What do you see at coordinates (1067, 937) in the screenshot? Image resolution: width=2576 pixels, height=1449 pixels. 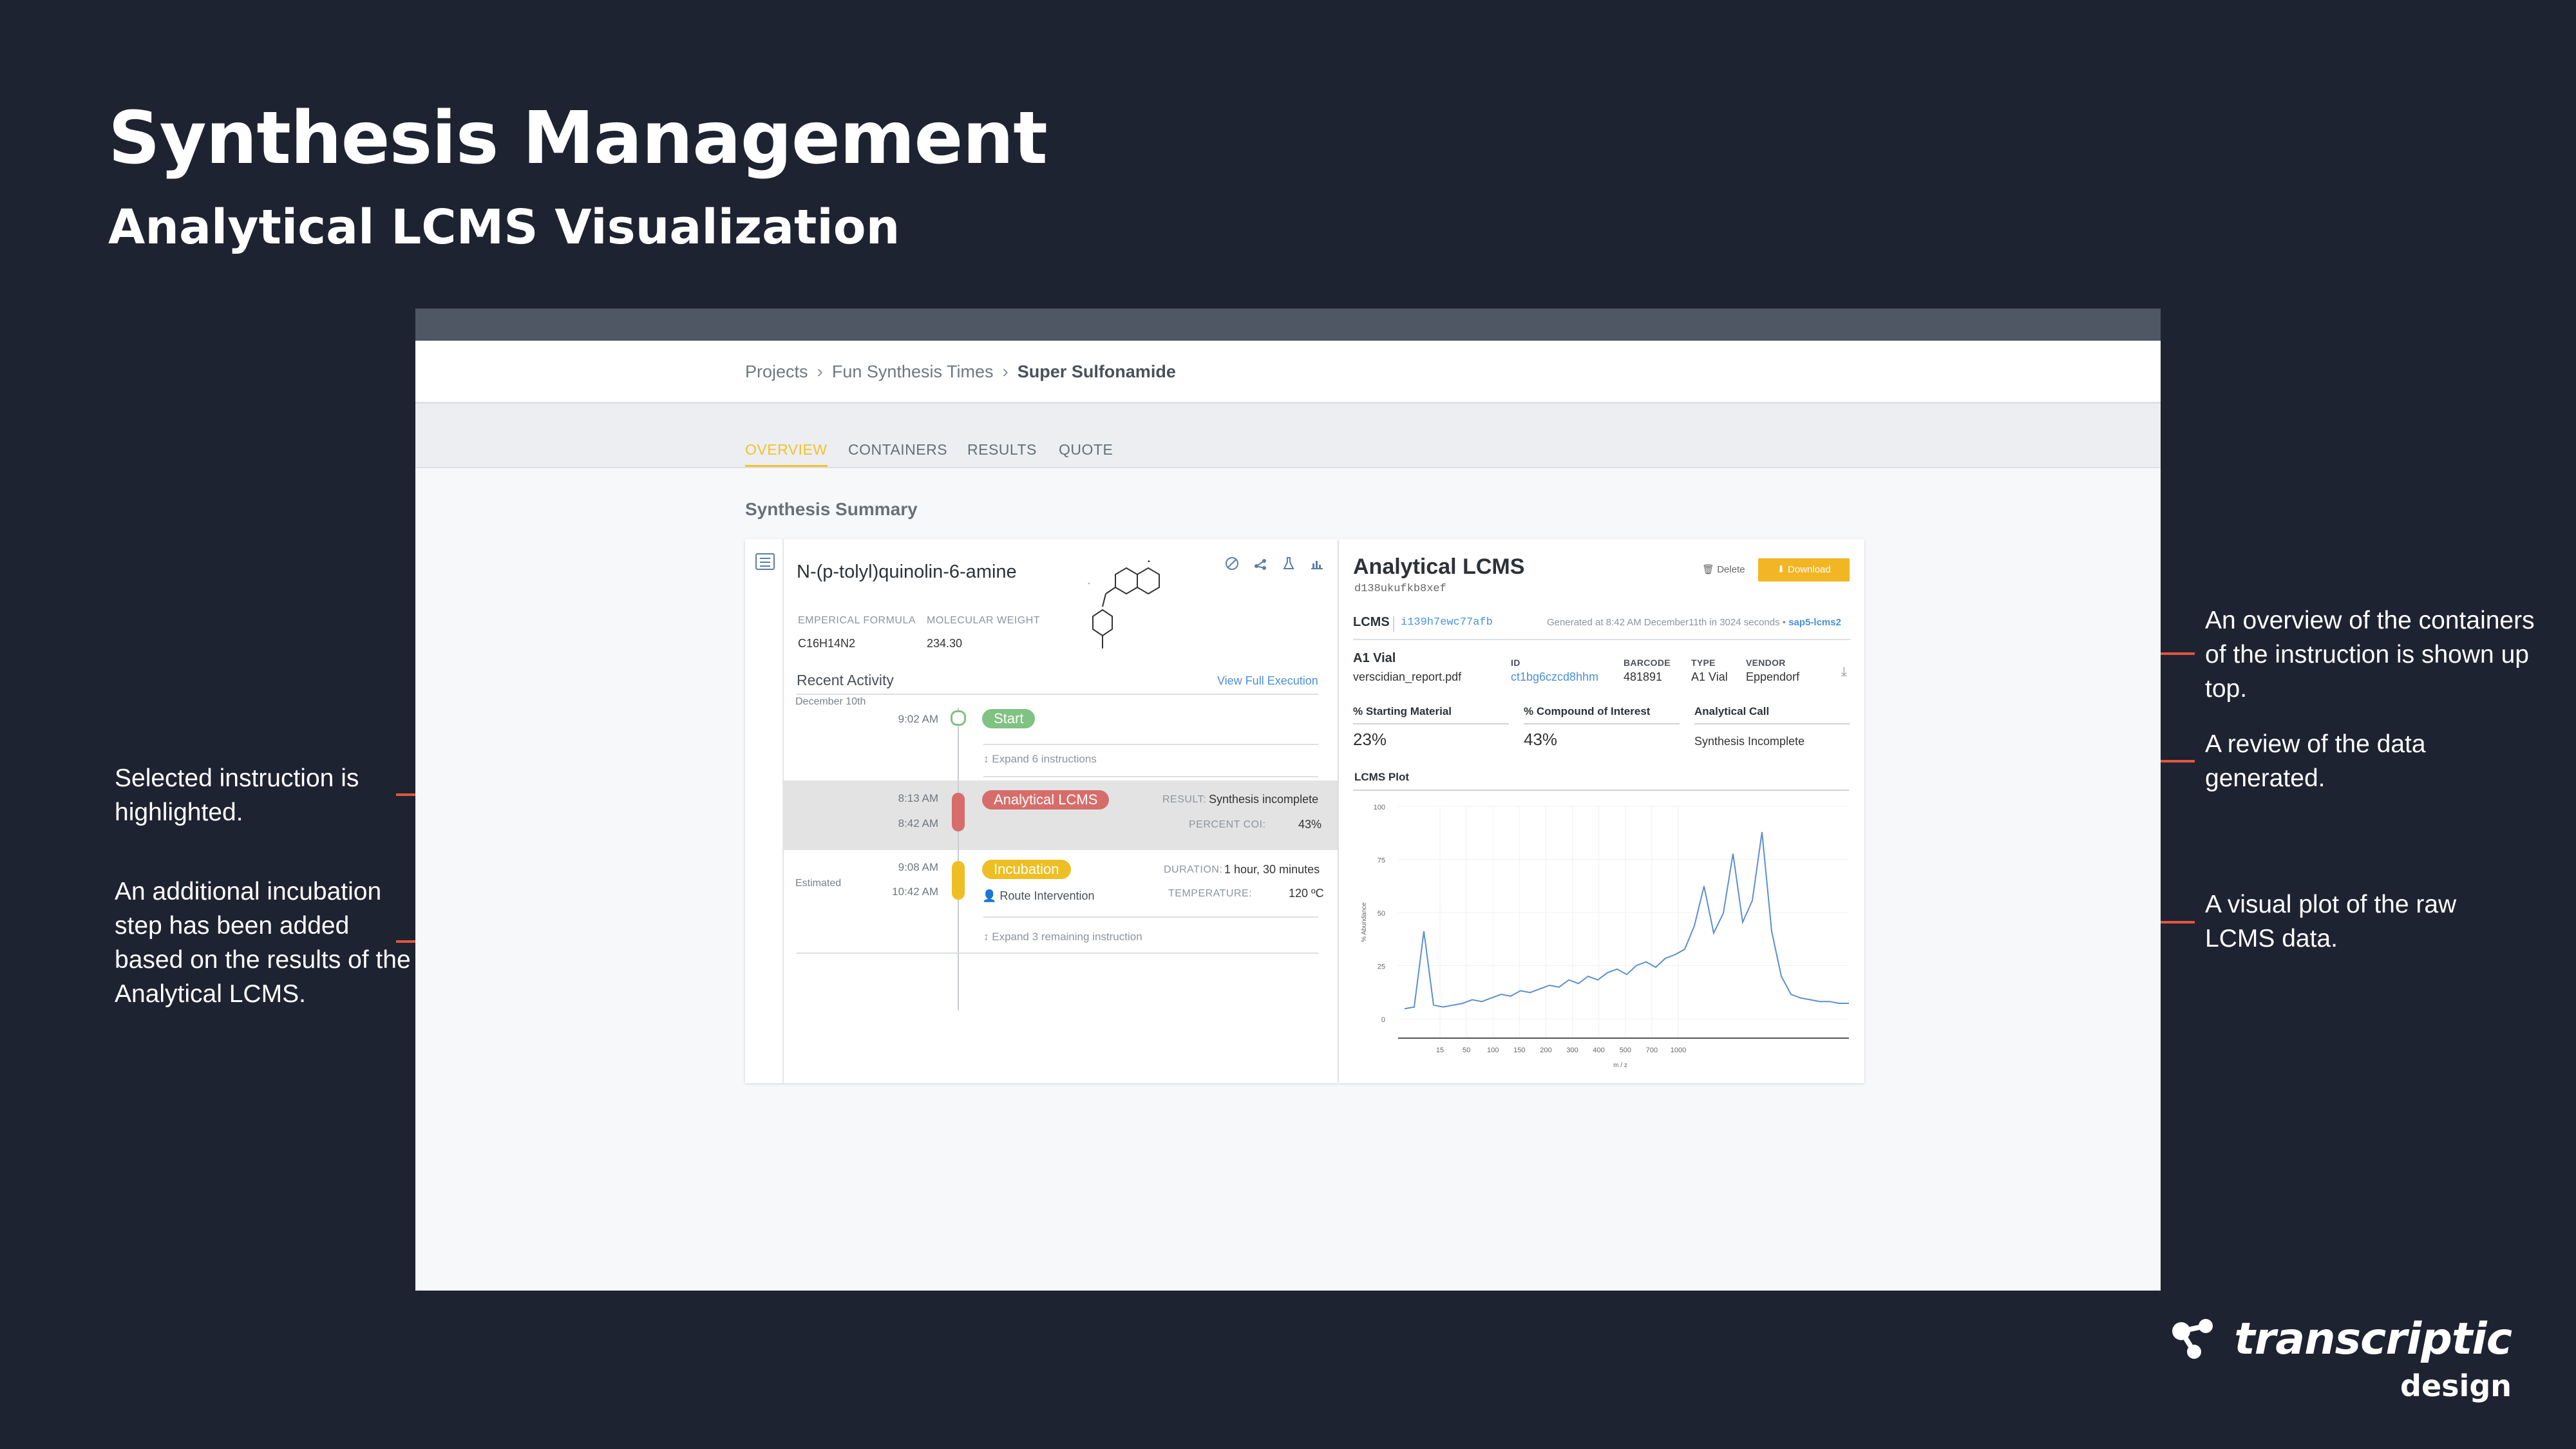 I see `expand-remaining-label: Expand 3 remaining instruction` at bounding box center [1067, 937].